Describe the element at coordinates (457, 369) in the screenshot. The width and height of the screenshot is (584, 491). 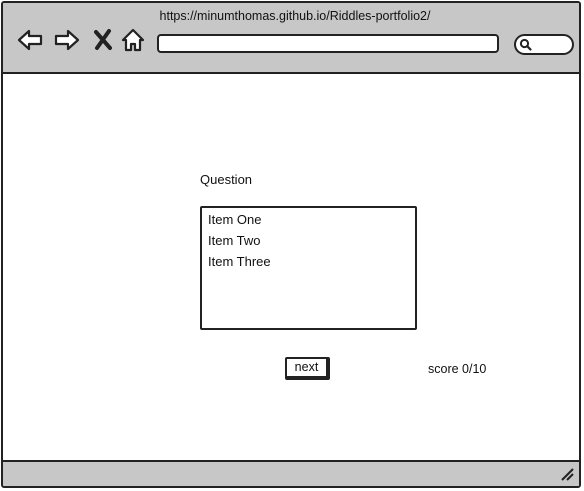
I see `score-label: score 0/10` at that location.